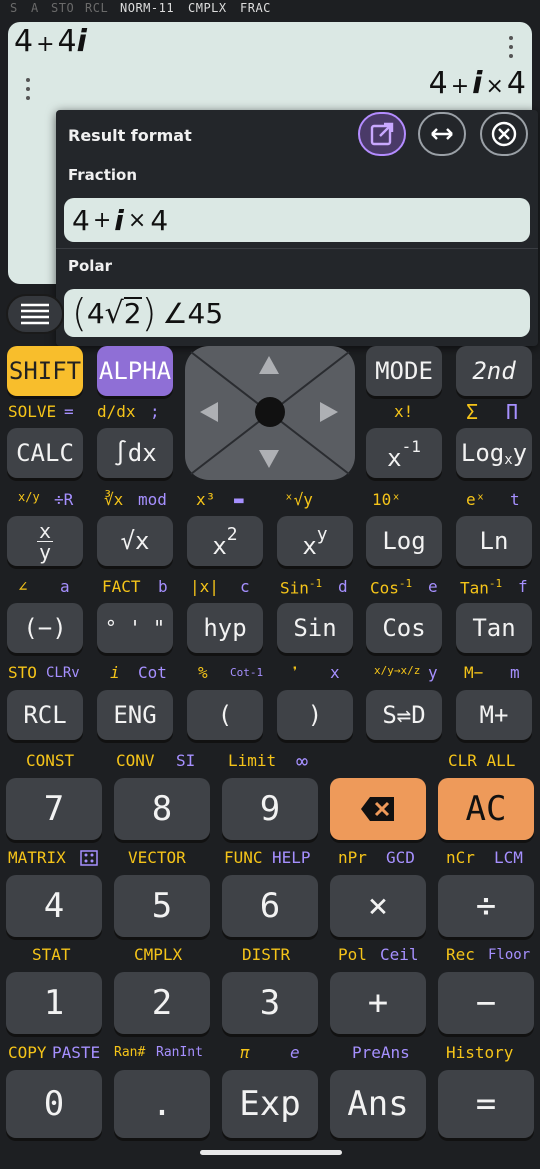 The height and width of the screenshot is (1169, 540). Describe the element at coordinates (162, 1003) in the screenshot. I see `digit-2-key: 2` at that location.